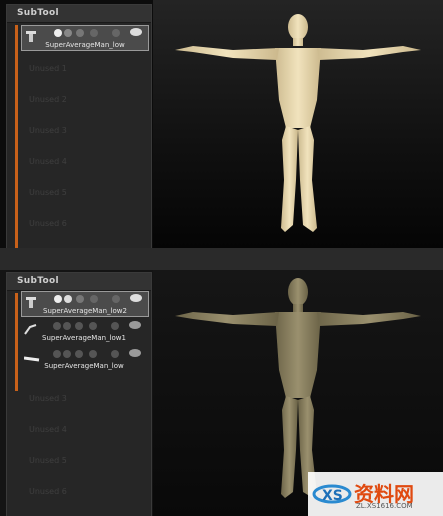 The image size is (443, 516). I want to click on section-divider, so click(221, 259).